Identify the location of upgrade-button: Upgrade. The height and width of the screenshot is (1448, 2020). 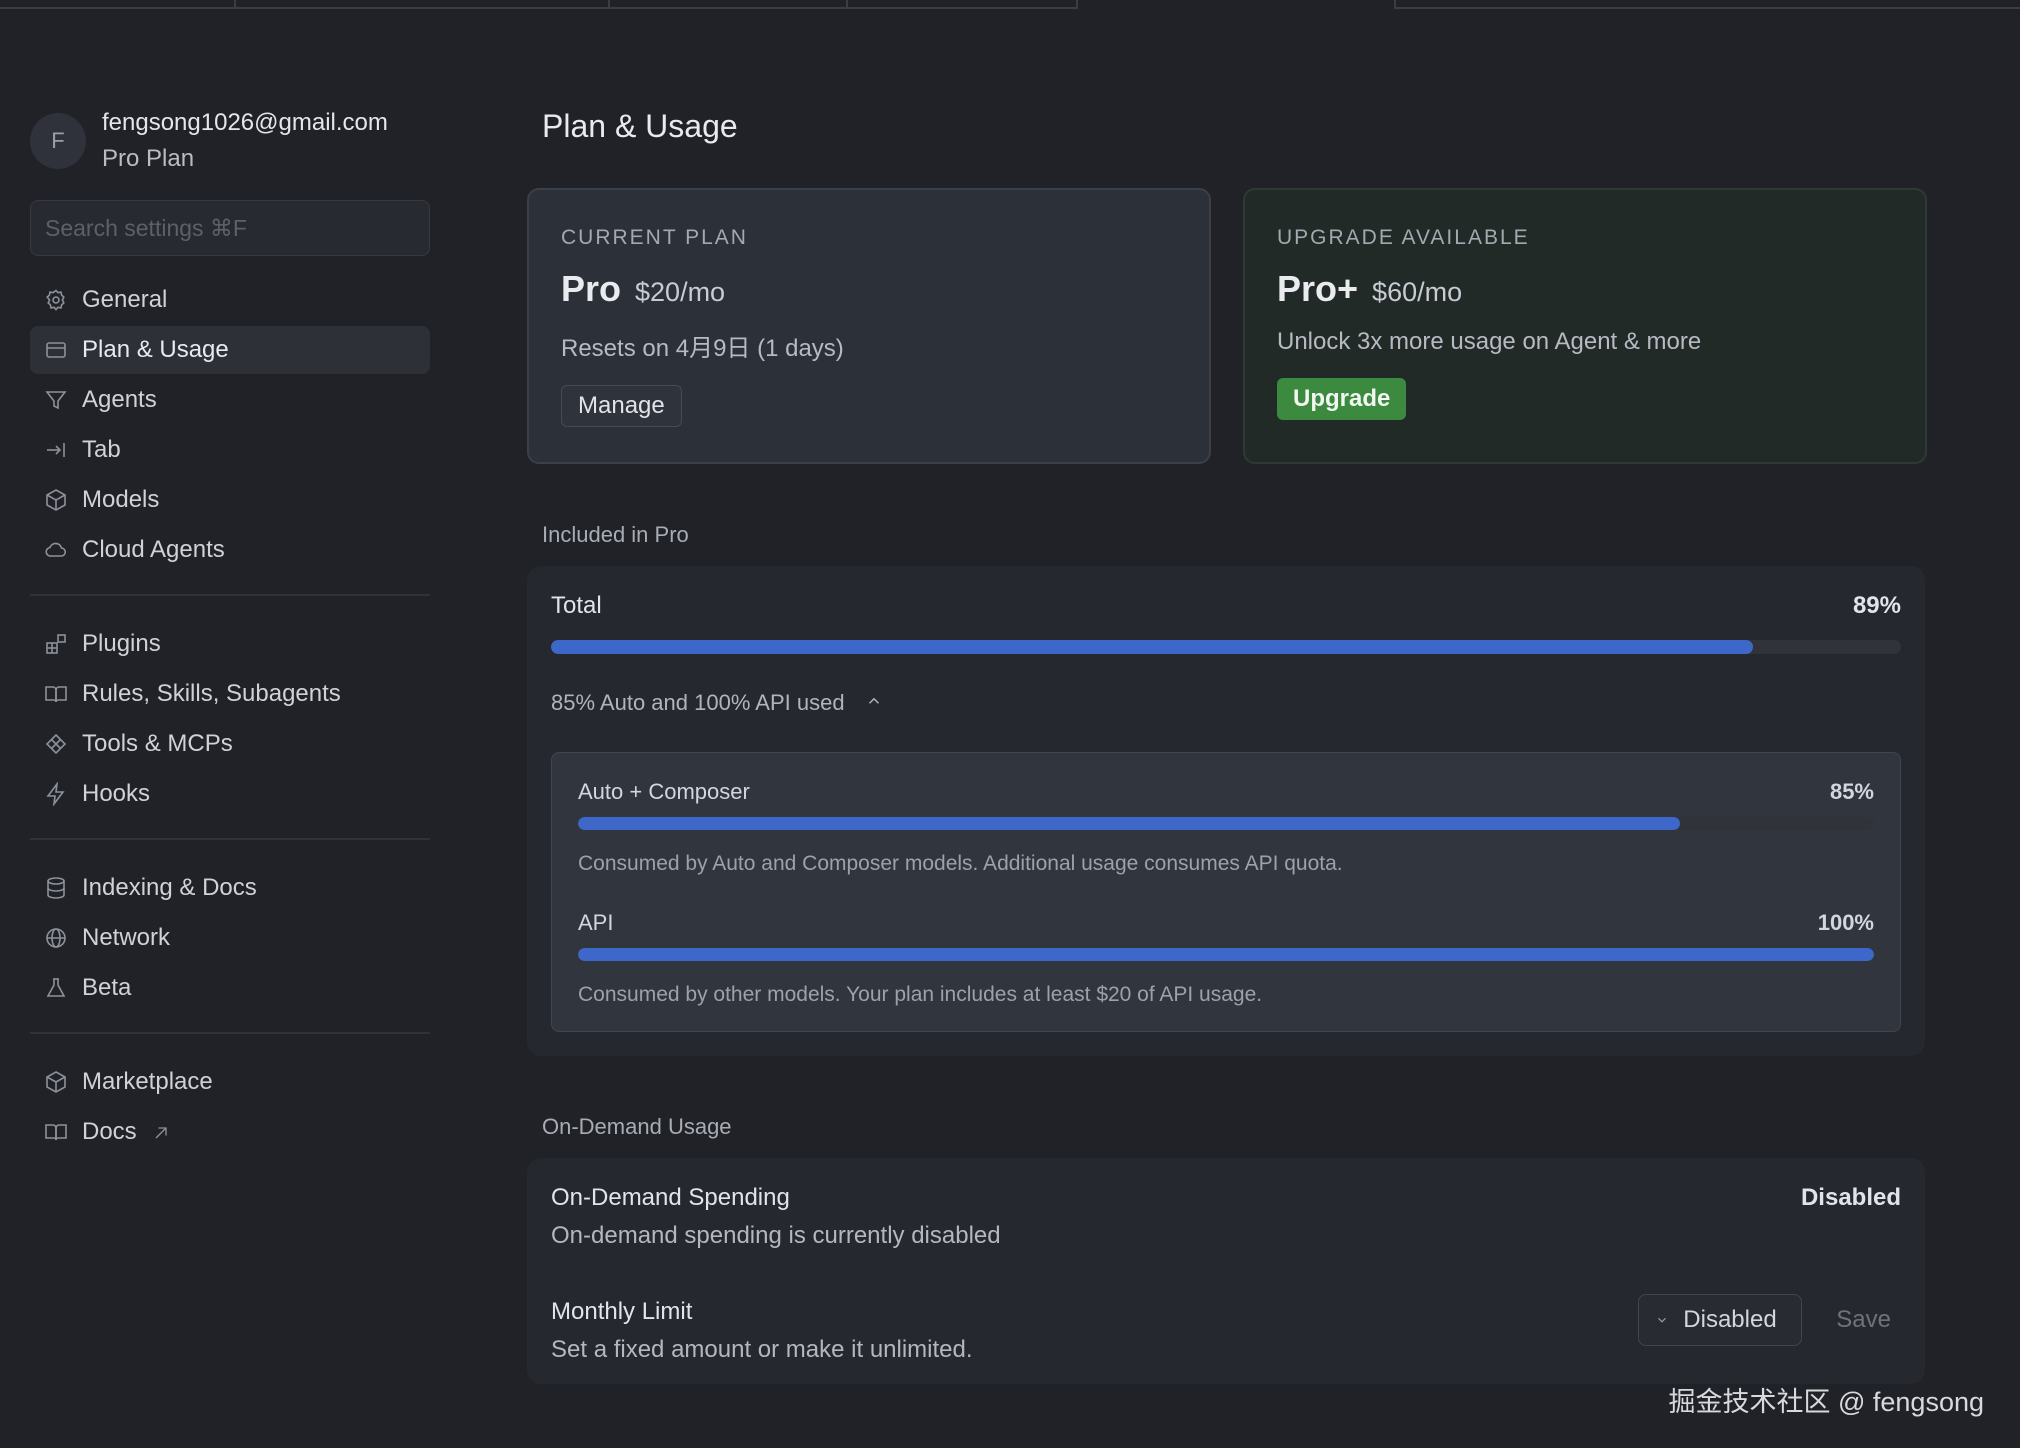
(1342, 399).